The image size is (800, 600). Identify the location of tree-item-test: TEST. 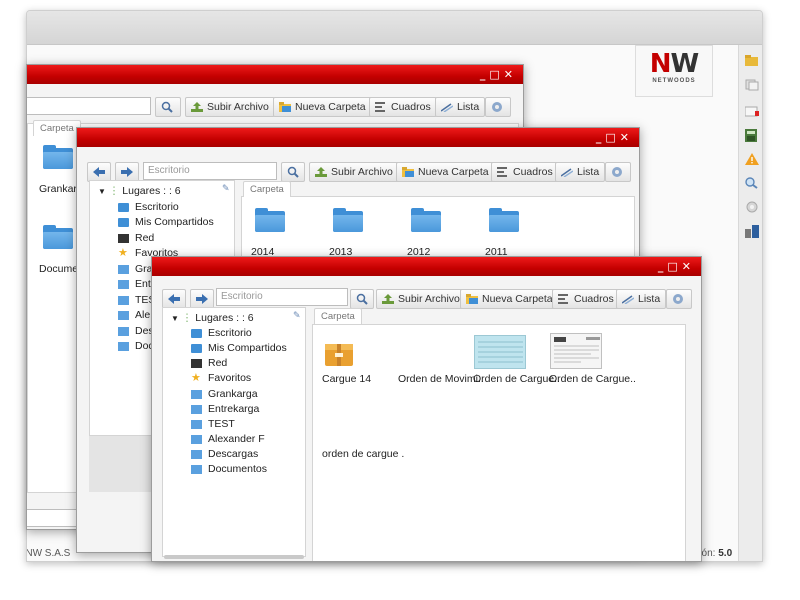
(213, 424).